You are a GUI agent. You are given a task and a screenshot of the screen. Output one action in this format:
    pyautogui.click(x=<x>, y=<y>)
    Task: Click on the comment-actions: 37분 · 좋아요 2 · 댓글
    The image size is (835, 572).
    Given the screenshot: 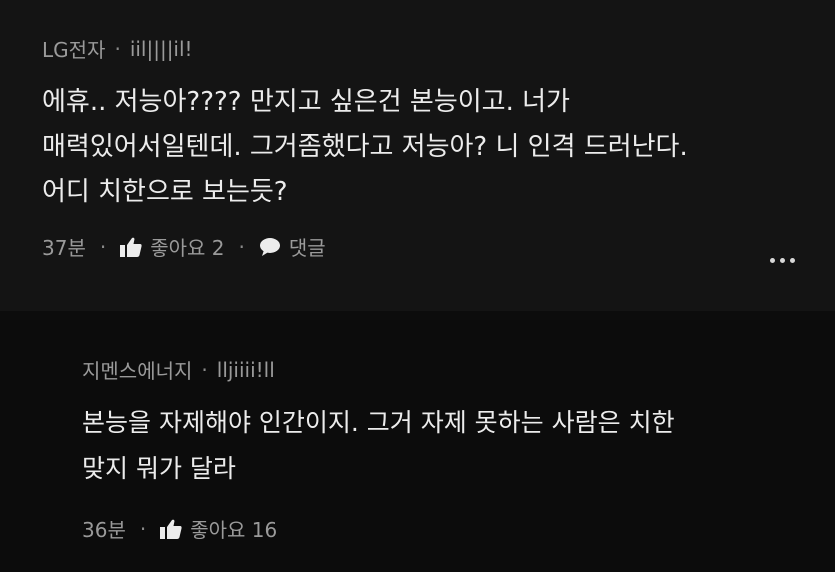 What is the action you would take?
    pyautogui.click(x=438, y=246)
    